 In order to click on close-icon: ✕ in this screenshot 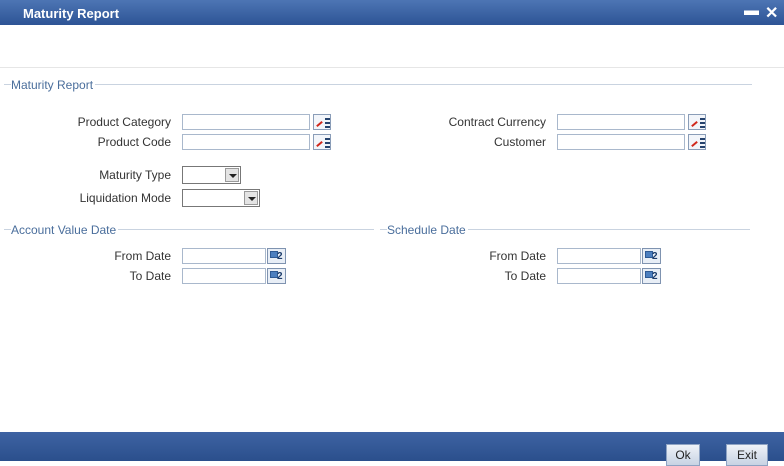, I will do `click(771, 13)`.